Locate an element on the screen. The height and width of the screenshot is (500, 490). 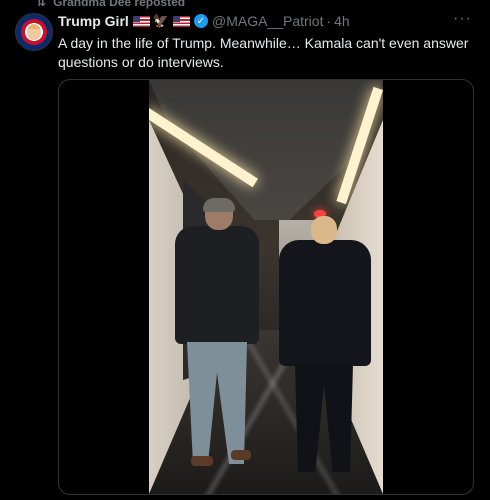
person-right is located at coordinates (325, 347).